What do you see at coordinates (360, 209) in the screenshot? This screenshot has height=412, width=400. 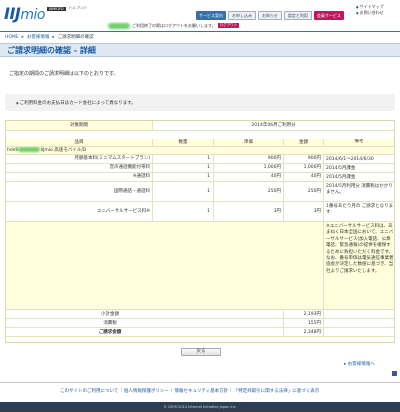 I see `item-note: 1番号あたり月の ご請求となります` at bounding box center [360, 209].